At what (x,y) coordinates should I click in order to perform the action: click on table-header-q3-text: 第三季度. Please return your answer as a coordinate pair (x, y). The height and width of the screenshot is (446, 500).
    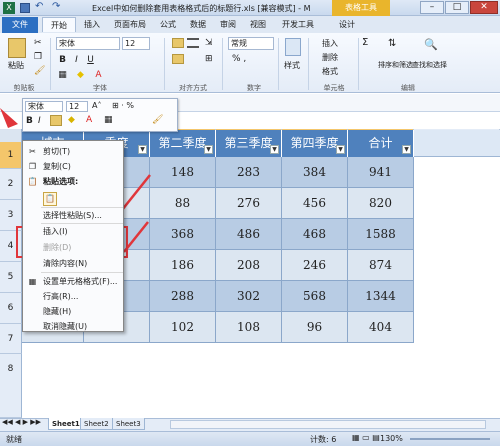
    Looking at the image, I should click on (248, 143).